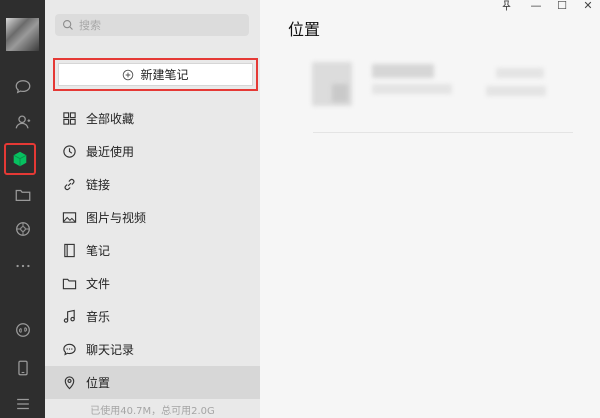 This screenshot has height=418, width=600. I want to click on nav-item-label: 聊天记录, so click(110, 350).